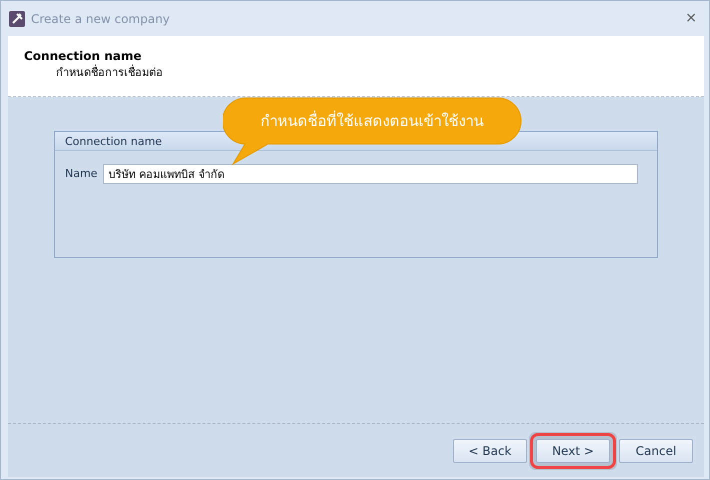 The width and height of the screenshot is (710, 480). I want to click on wizard-button: Cancel, so click(656, 450).